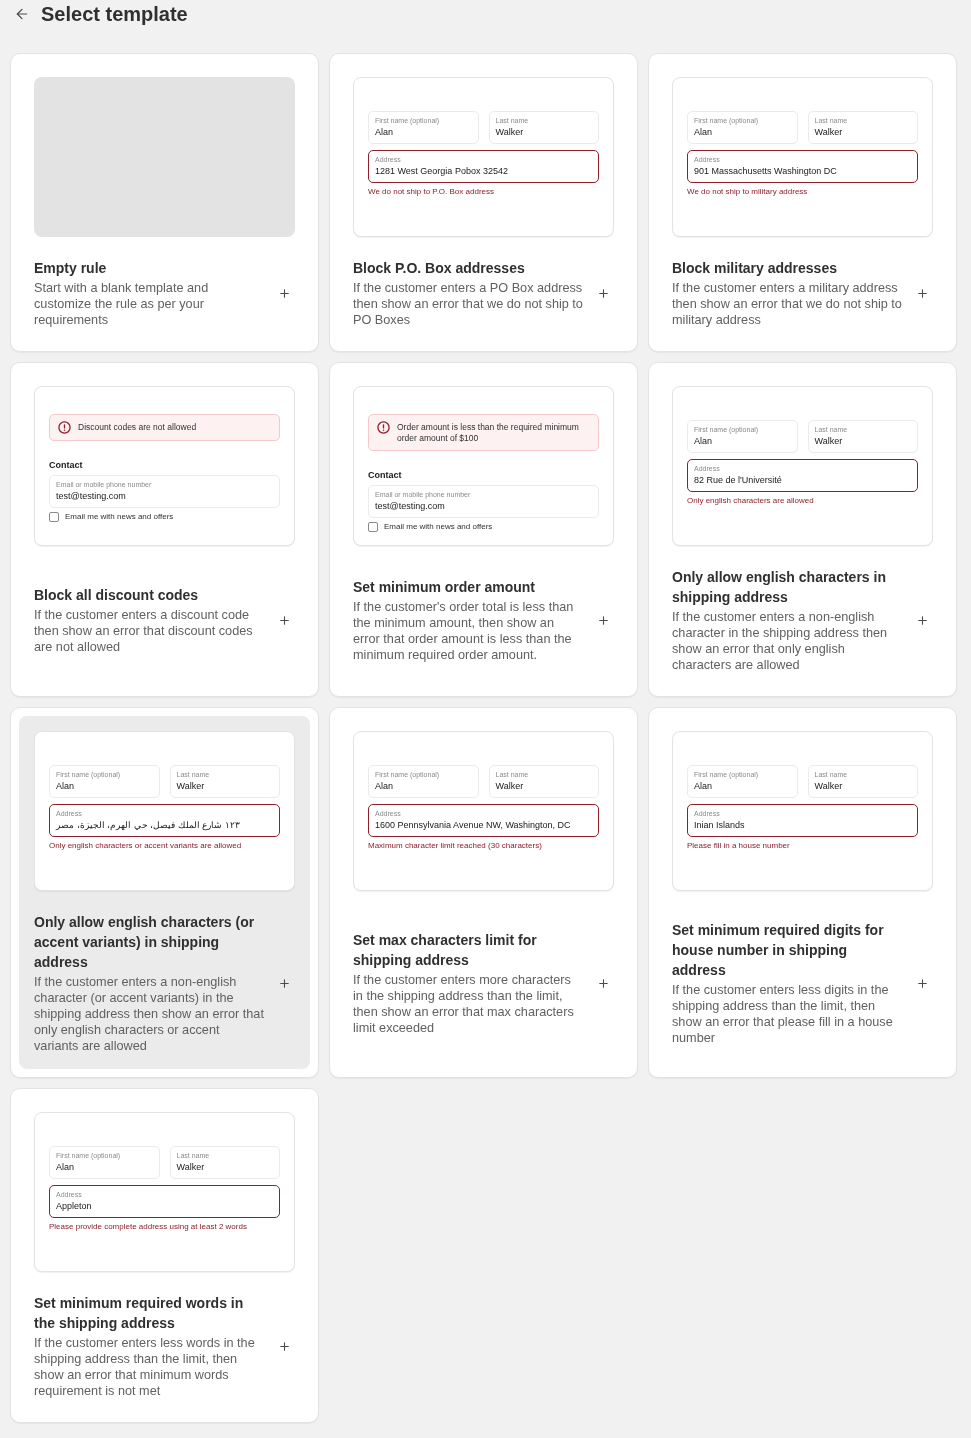 Image resolution: width=971 pixels, height=1438 pixels. Describe the element at coordinates (779, 587) in the screenshot. I see `template-title: Only allow english characters in shipping address` at that location.